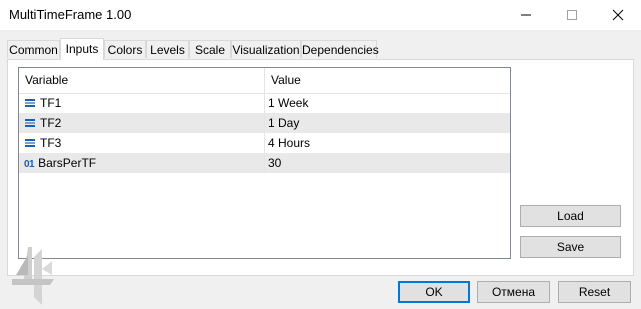 The image size is (641, 309). I want to click on header-variable: Variable, so click(142, 80).